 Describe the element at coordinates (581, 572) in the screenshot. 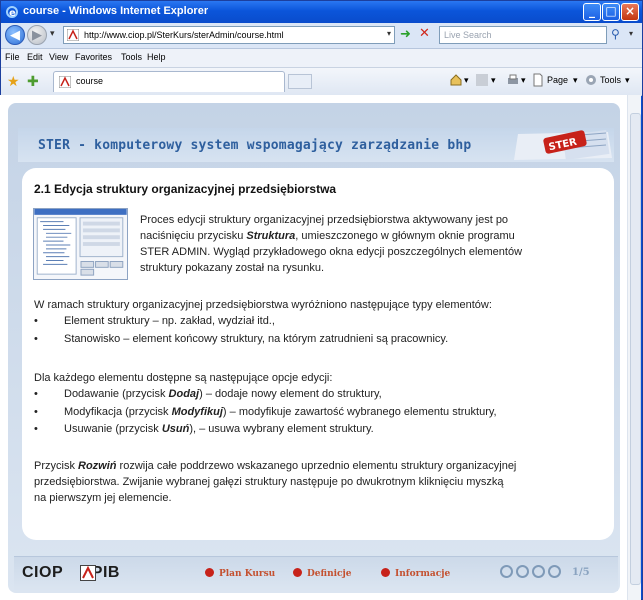

I see `page-indicator: 1/5` at that location.